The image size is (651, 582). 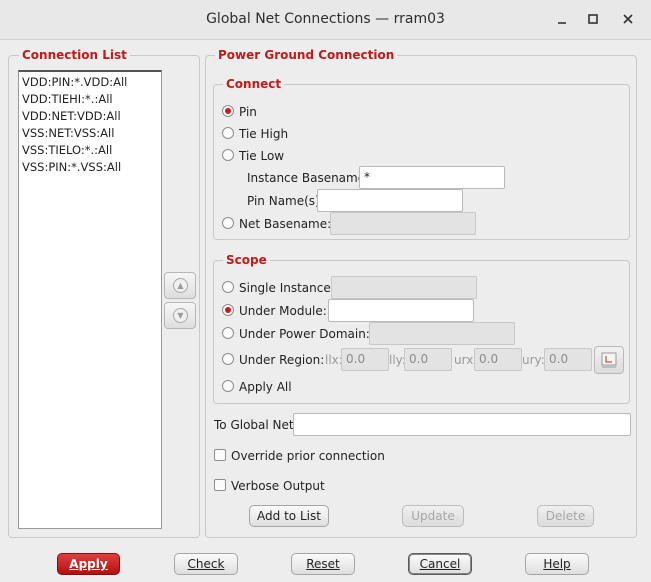 I want to click on arrow-down-icon: ▼, so click(x=180, y=315).